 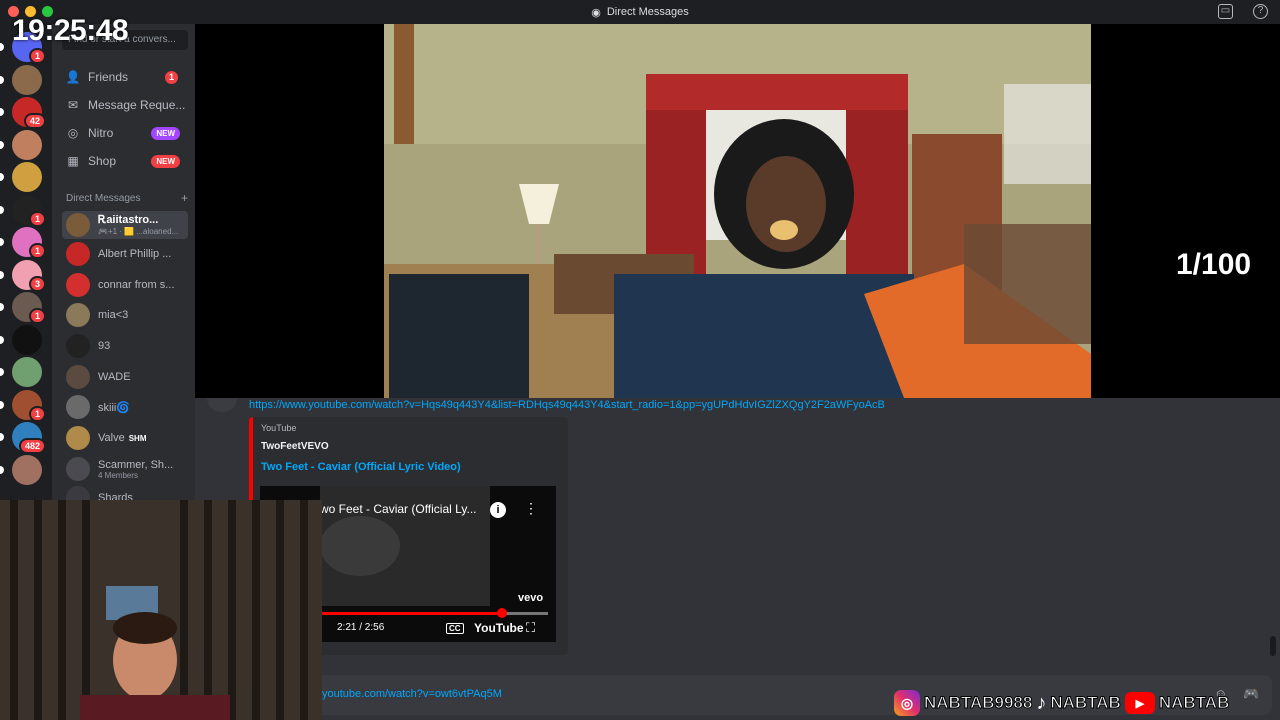 I want to click on dm-name: WADE, so click(x=114, y=377).